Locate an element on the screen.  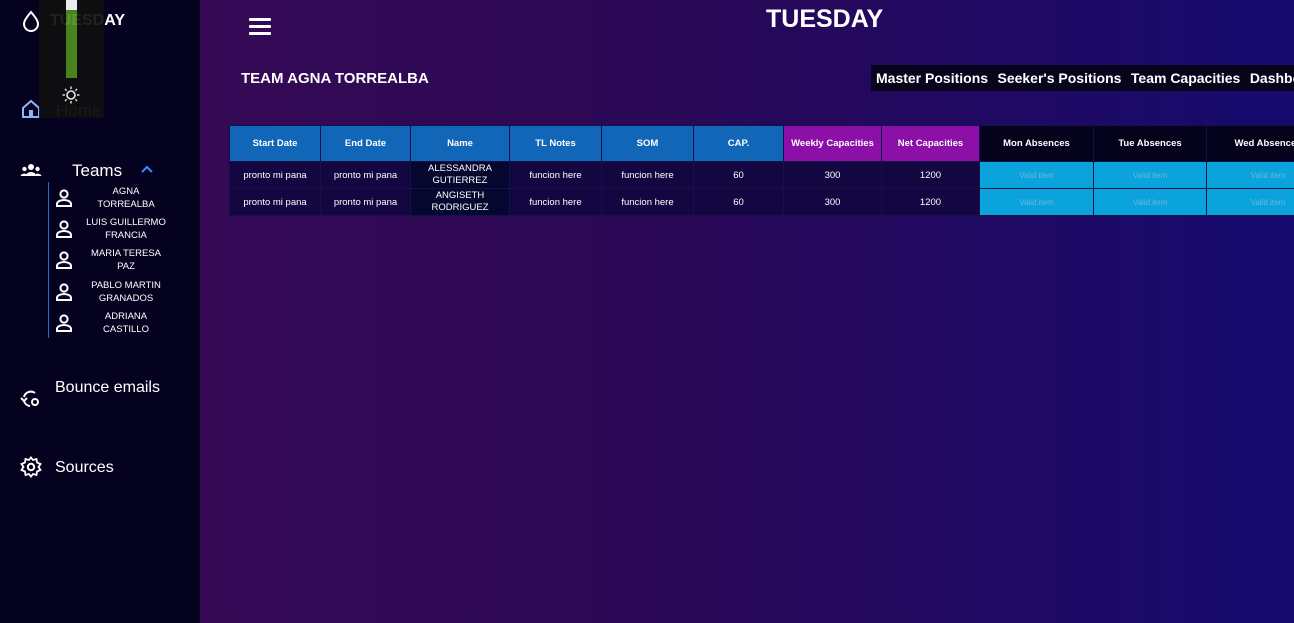
chevron-up-icon is located at coordinates (147, 169).